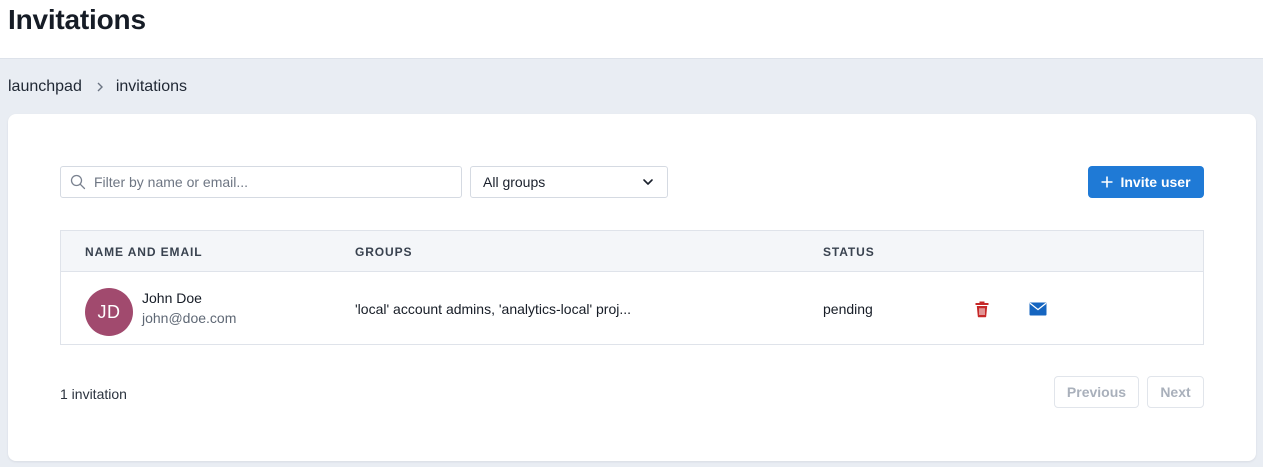  What do you see at coordinates (648, 182) in the screenshot?
I see `chevron-down-icon` at bounding box center [648, 182].